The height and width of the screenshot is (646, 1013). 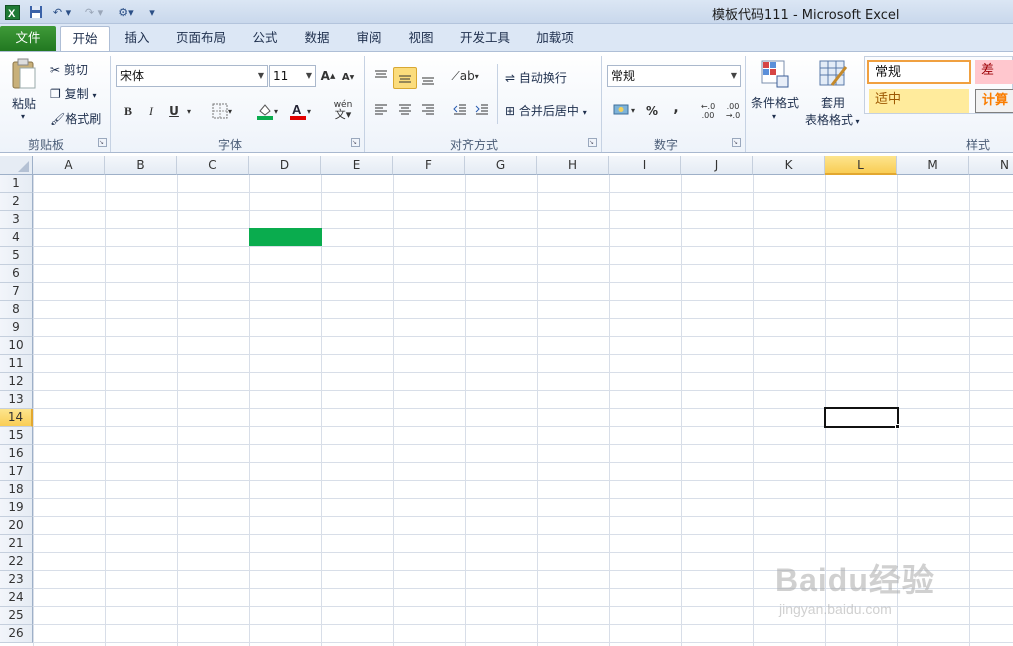 I want to click on bold-button: B, so click(x=128, y=111).